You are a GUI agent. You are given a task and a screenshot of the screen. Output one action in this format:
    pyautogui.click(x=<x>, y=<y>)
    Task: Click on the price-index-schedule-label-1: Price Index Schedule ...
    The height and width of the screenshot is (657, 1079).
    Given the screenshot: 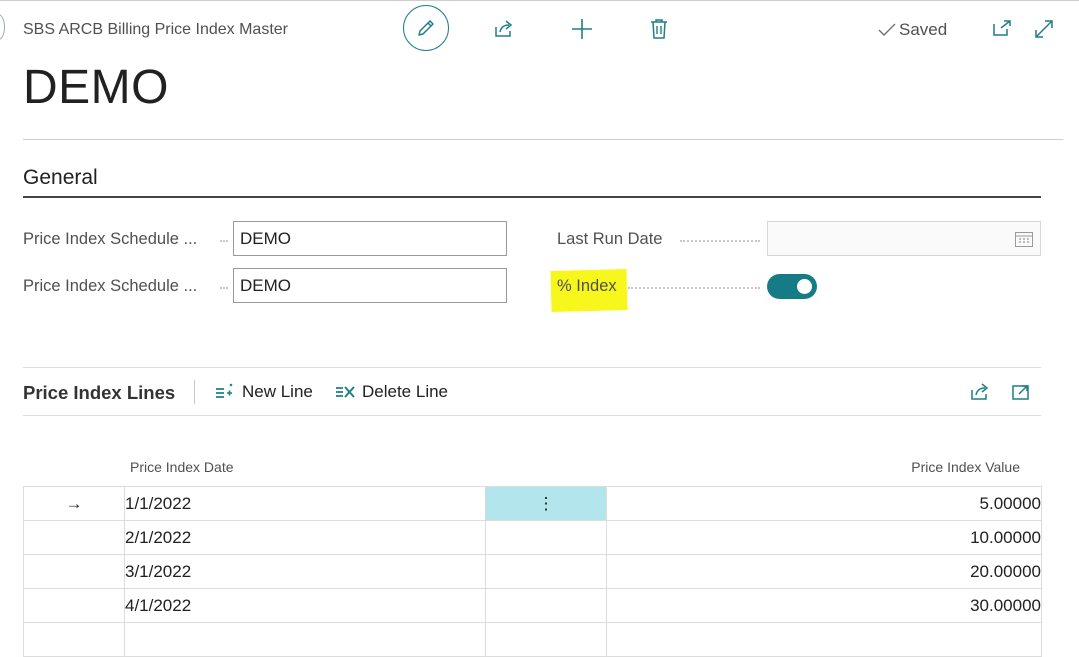 What is the action you would take?
    pyautogui.click(x=110, y=239)
    